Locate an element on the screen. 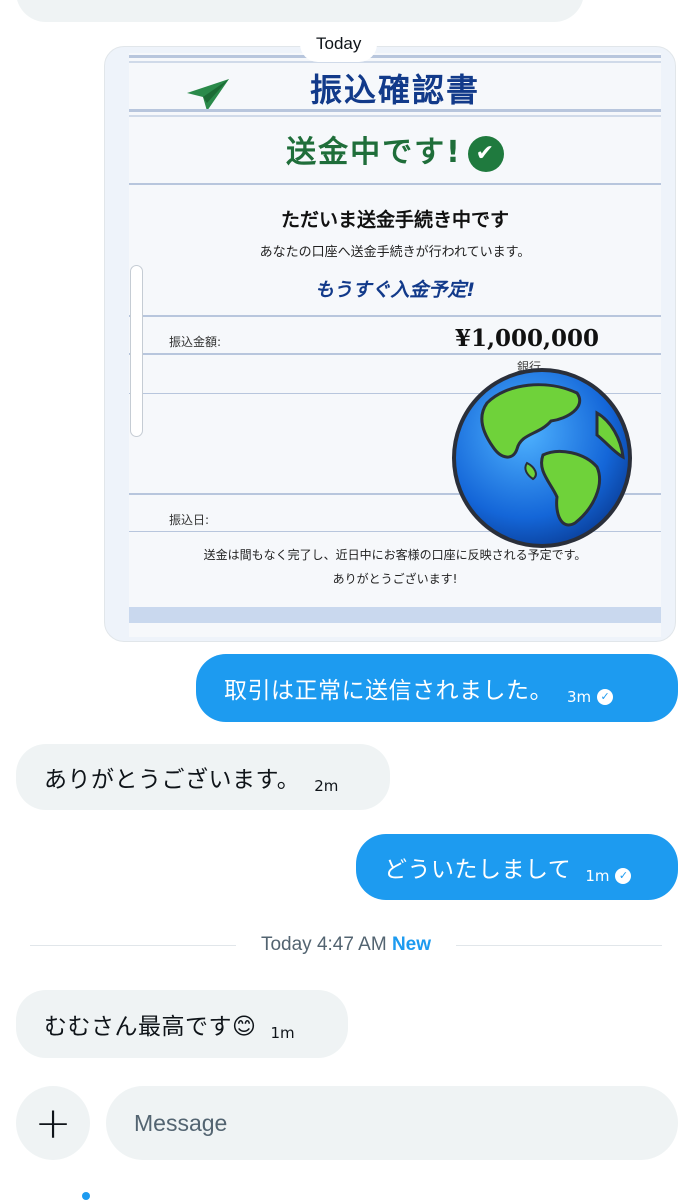 The image size is (692, 1200). new-messages-divider: Today 4:47 AM New is located at coordinates (346, 945).